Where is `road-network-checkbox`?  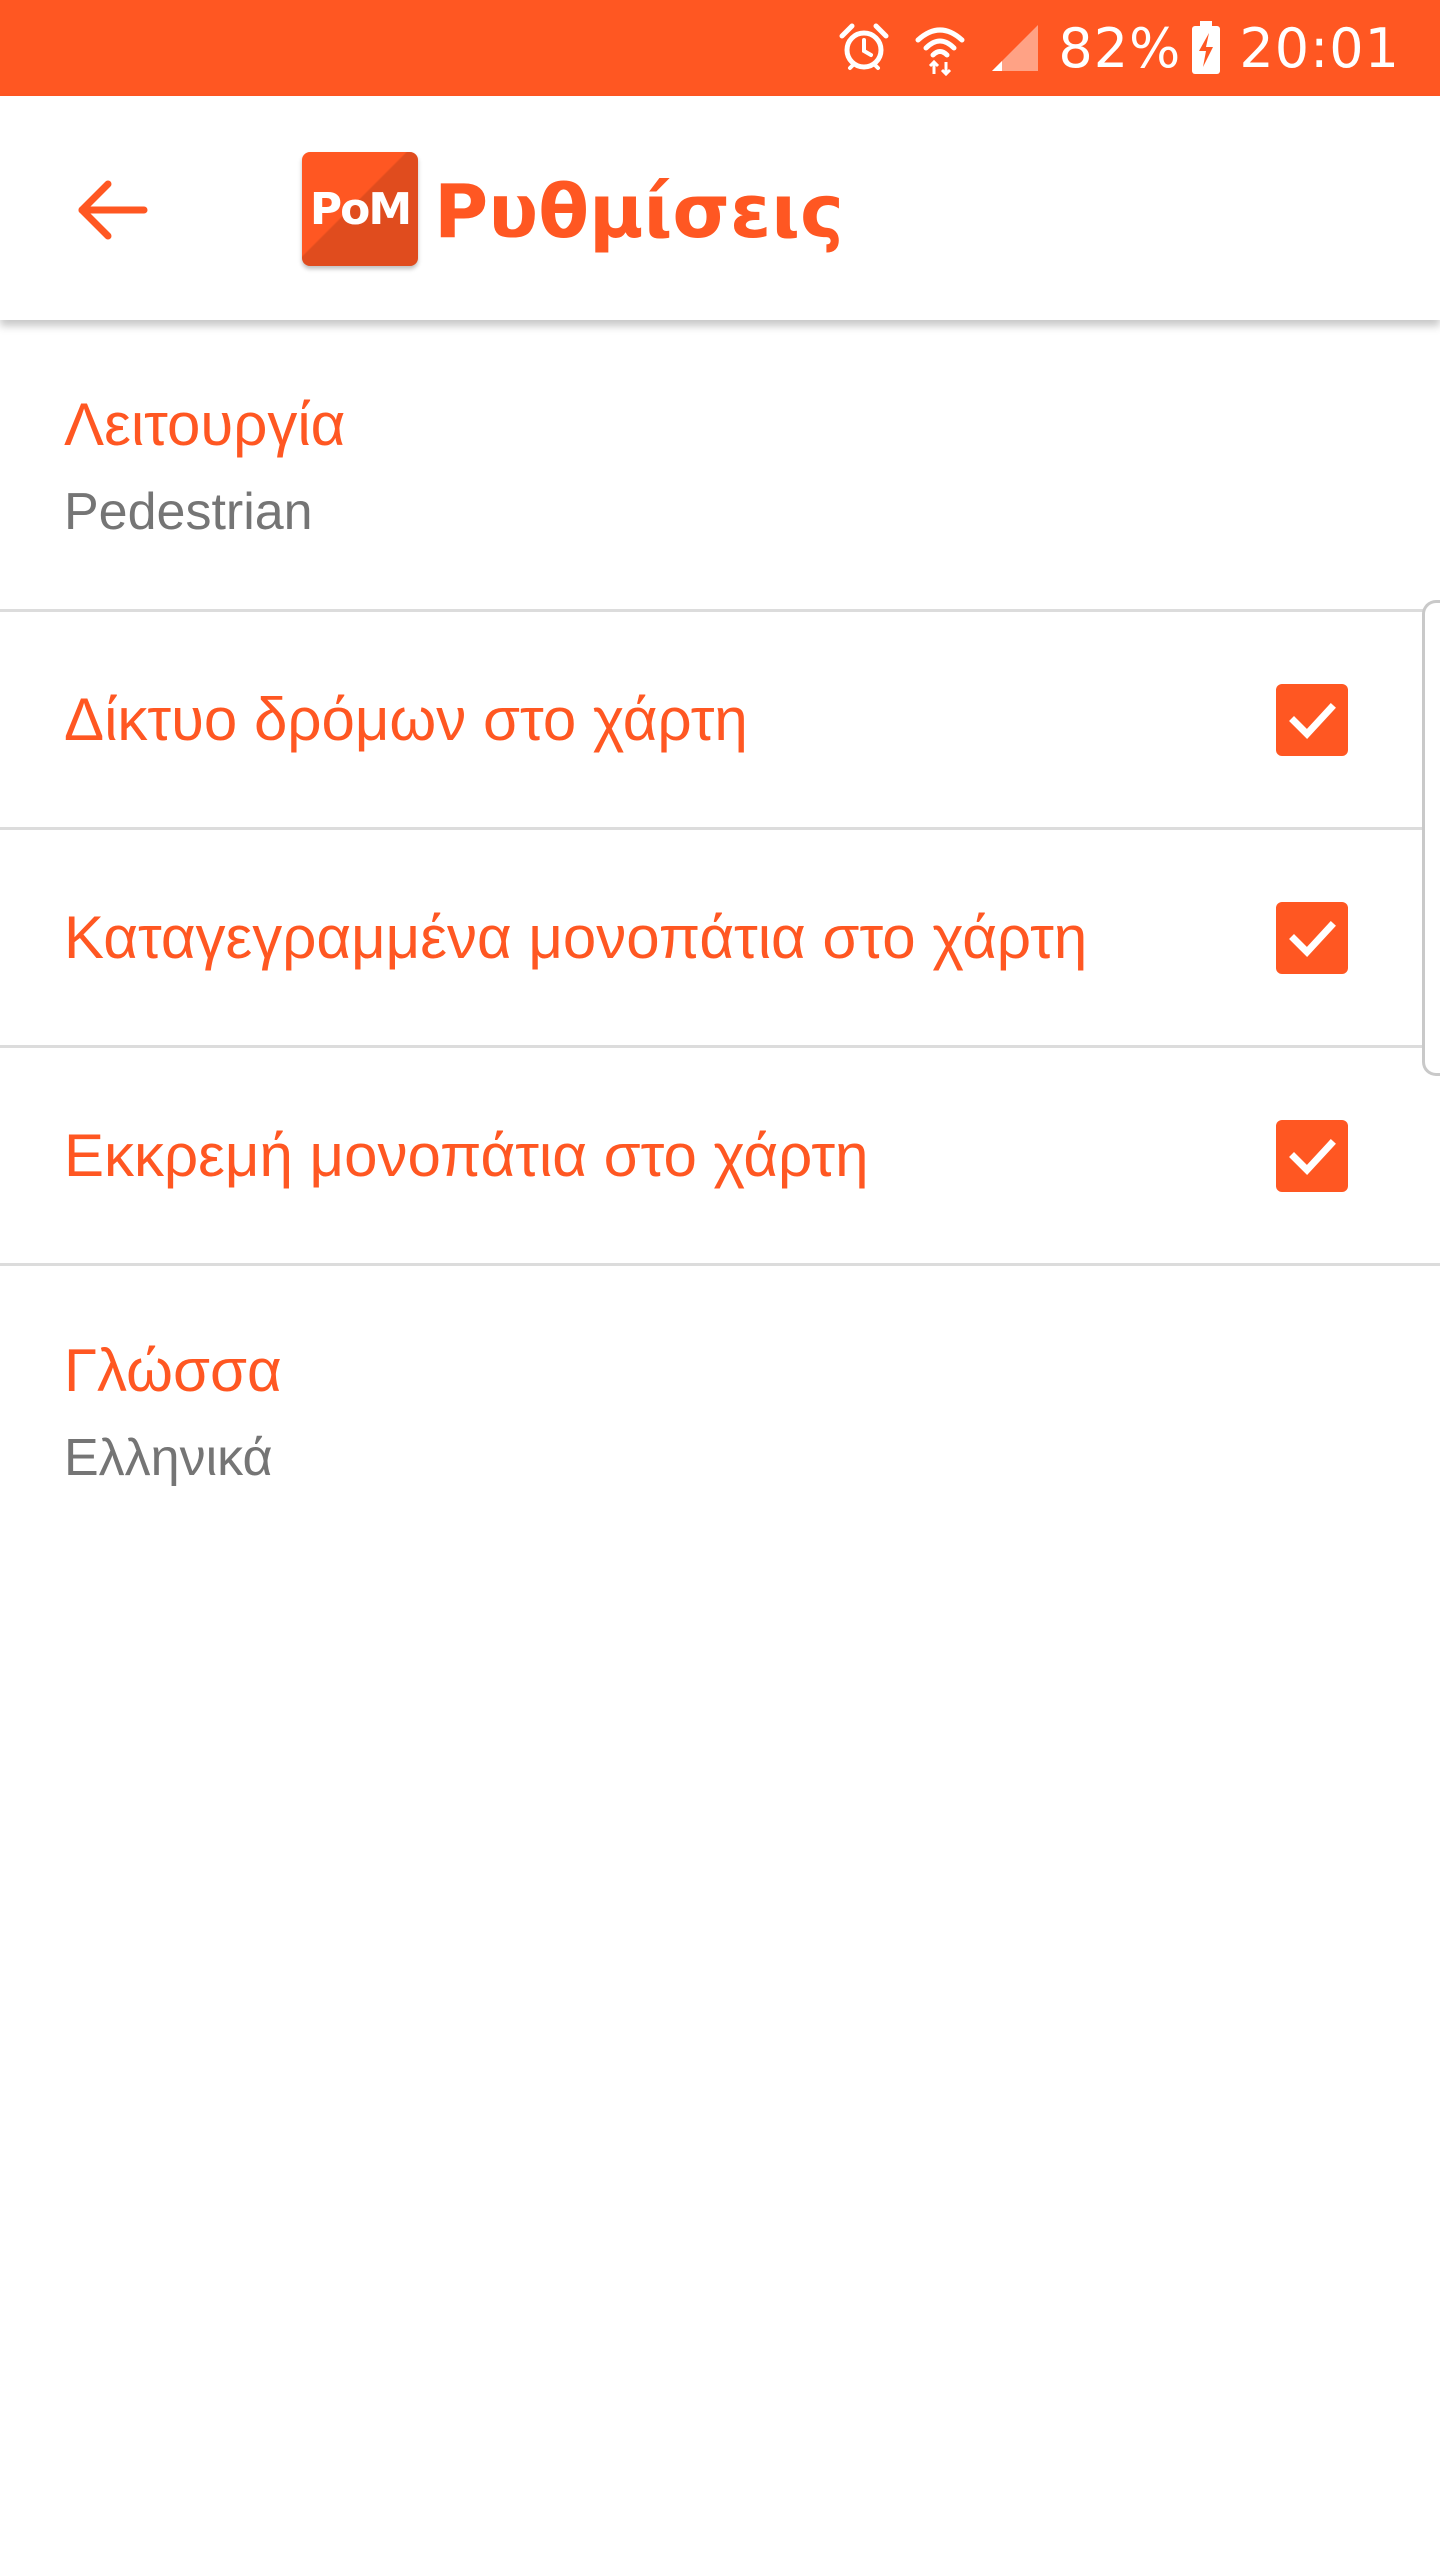
road-network-checkbox is located at coordinates (1312, 720).